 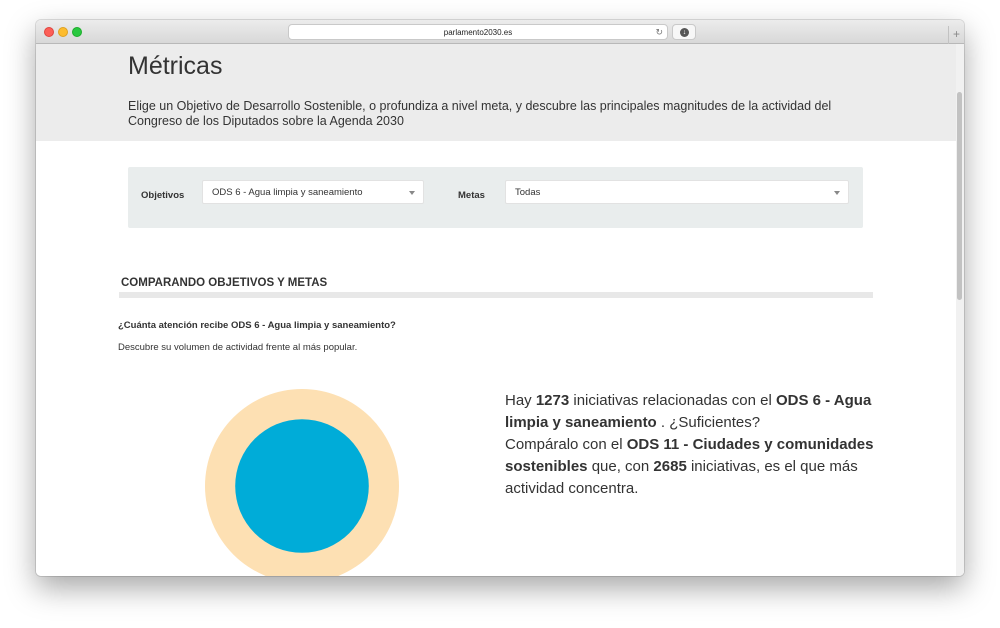 I want to click on zoom-window-button, so click(x=77, y=32).